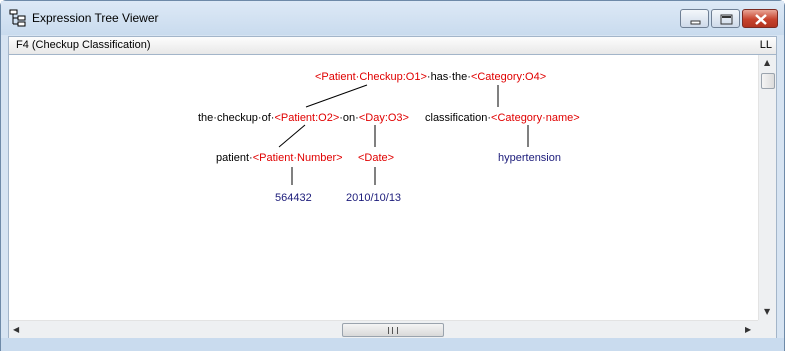 This screenshot has width=785, height=351. Describe the element at coordinates (392, 344) in the screenshot. I see `window-bottom-frame` at that location.